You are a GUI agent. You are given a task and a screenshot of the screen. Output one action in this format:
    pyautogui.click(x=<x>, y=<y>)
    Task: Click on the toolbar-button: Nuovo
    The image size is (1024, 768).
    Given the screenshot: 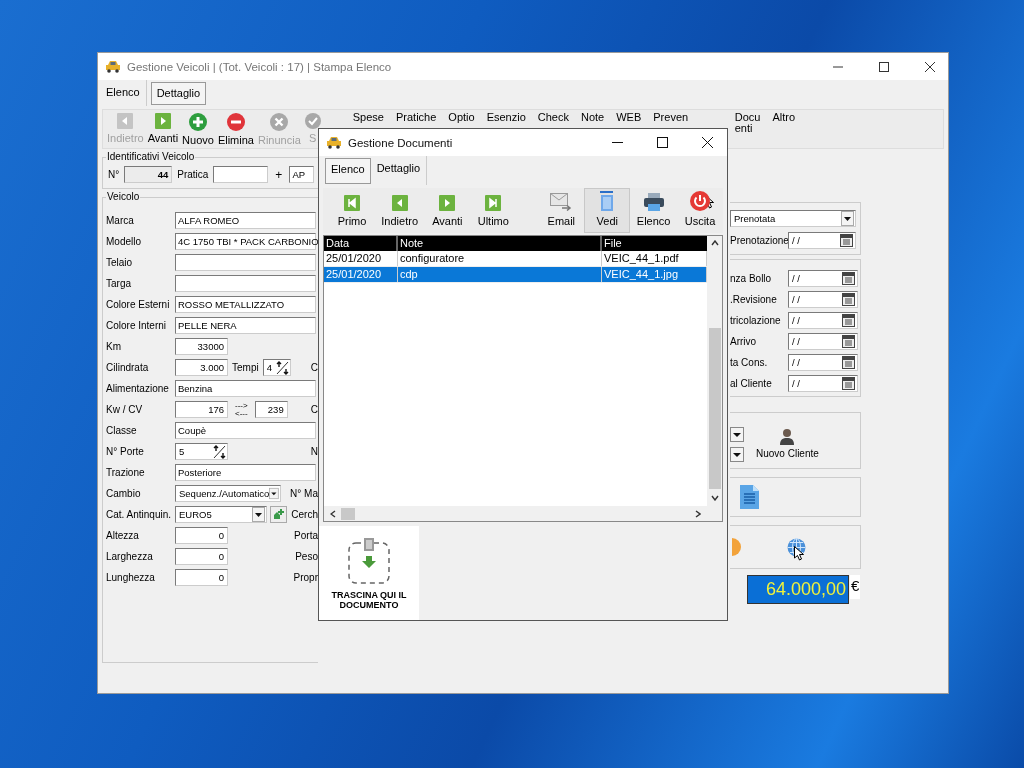 What is the action you would take?
    pyautogui.click(x=198, y=128)
    